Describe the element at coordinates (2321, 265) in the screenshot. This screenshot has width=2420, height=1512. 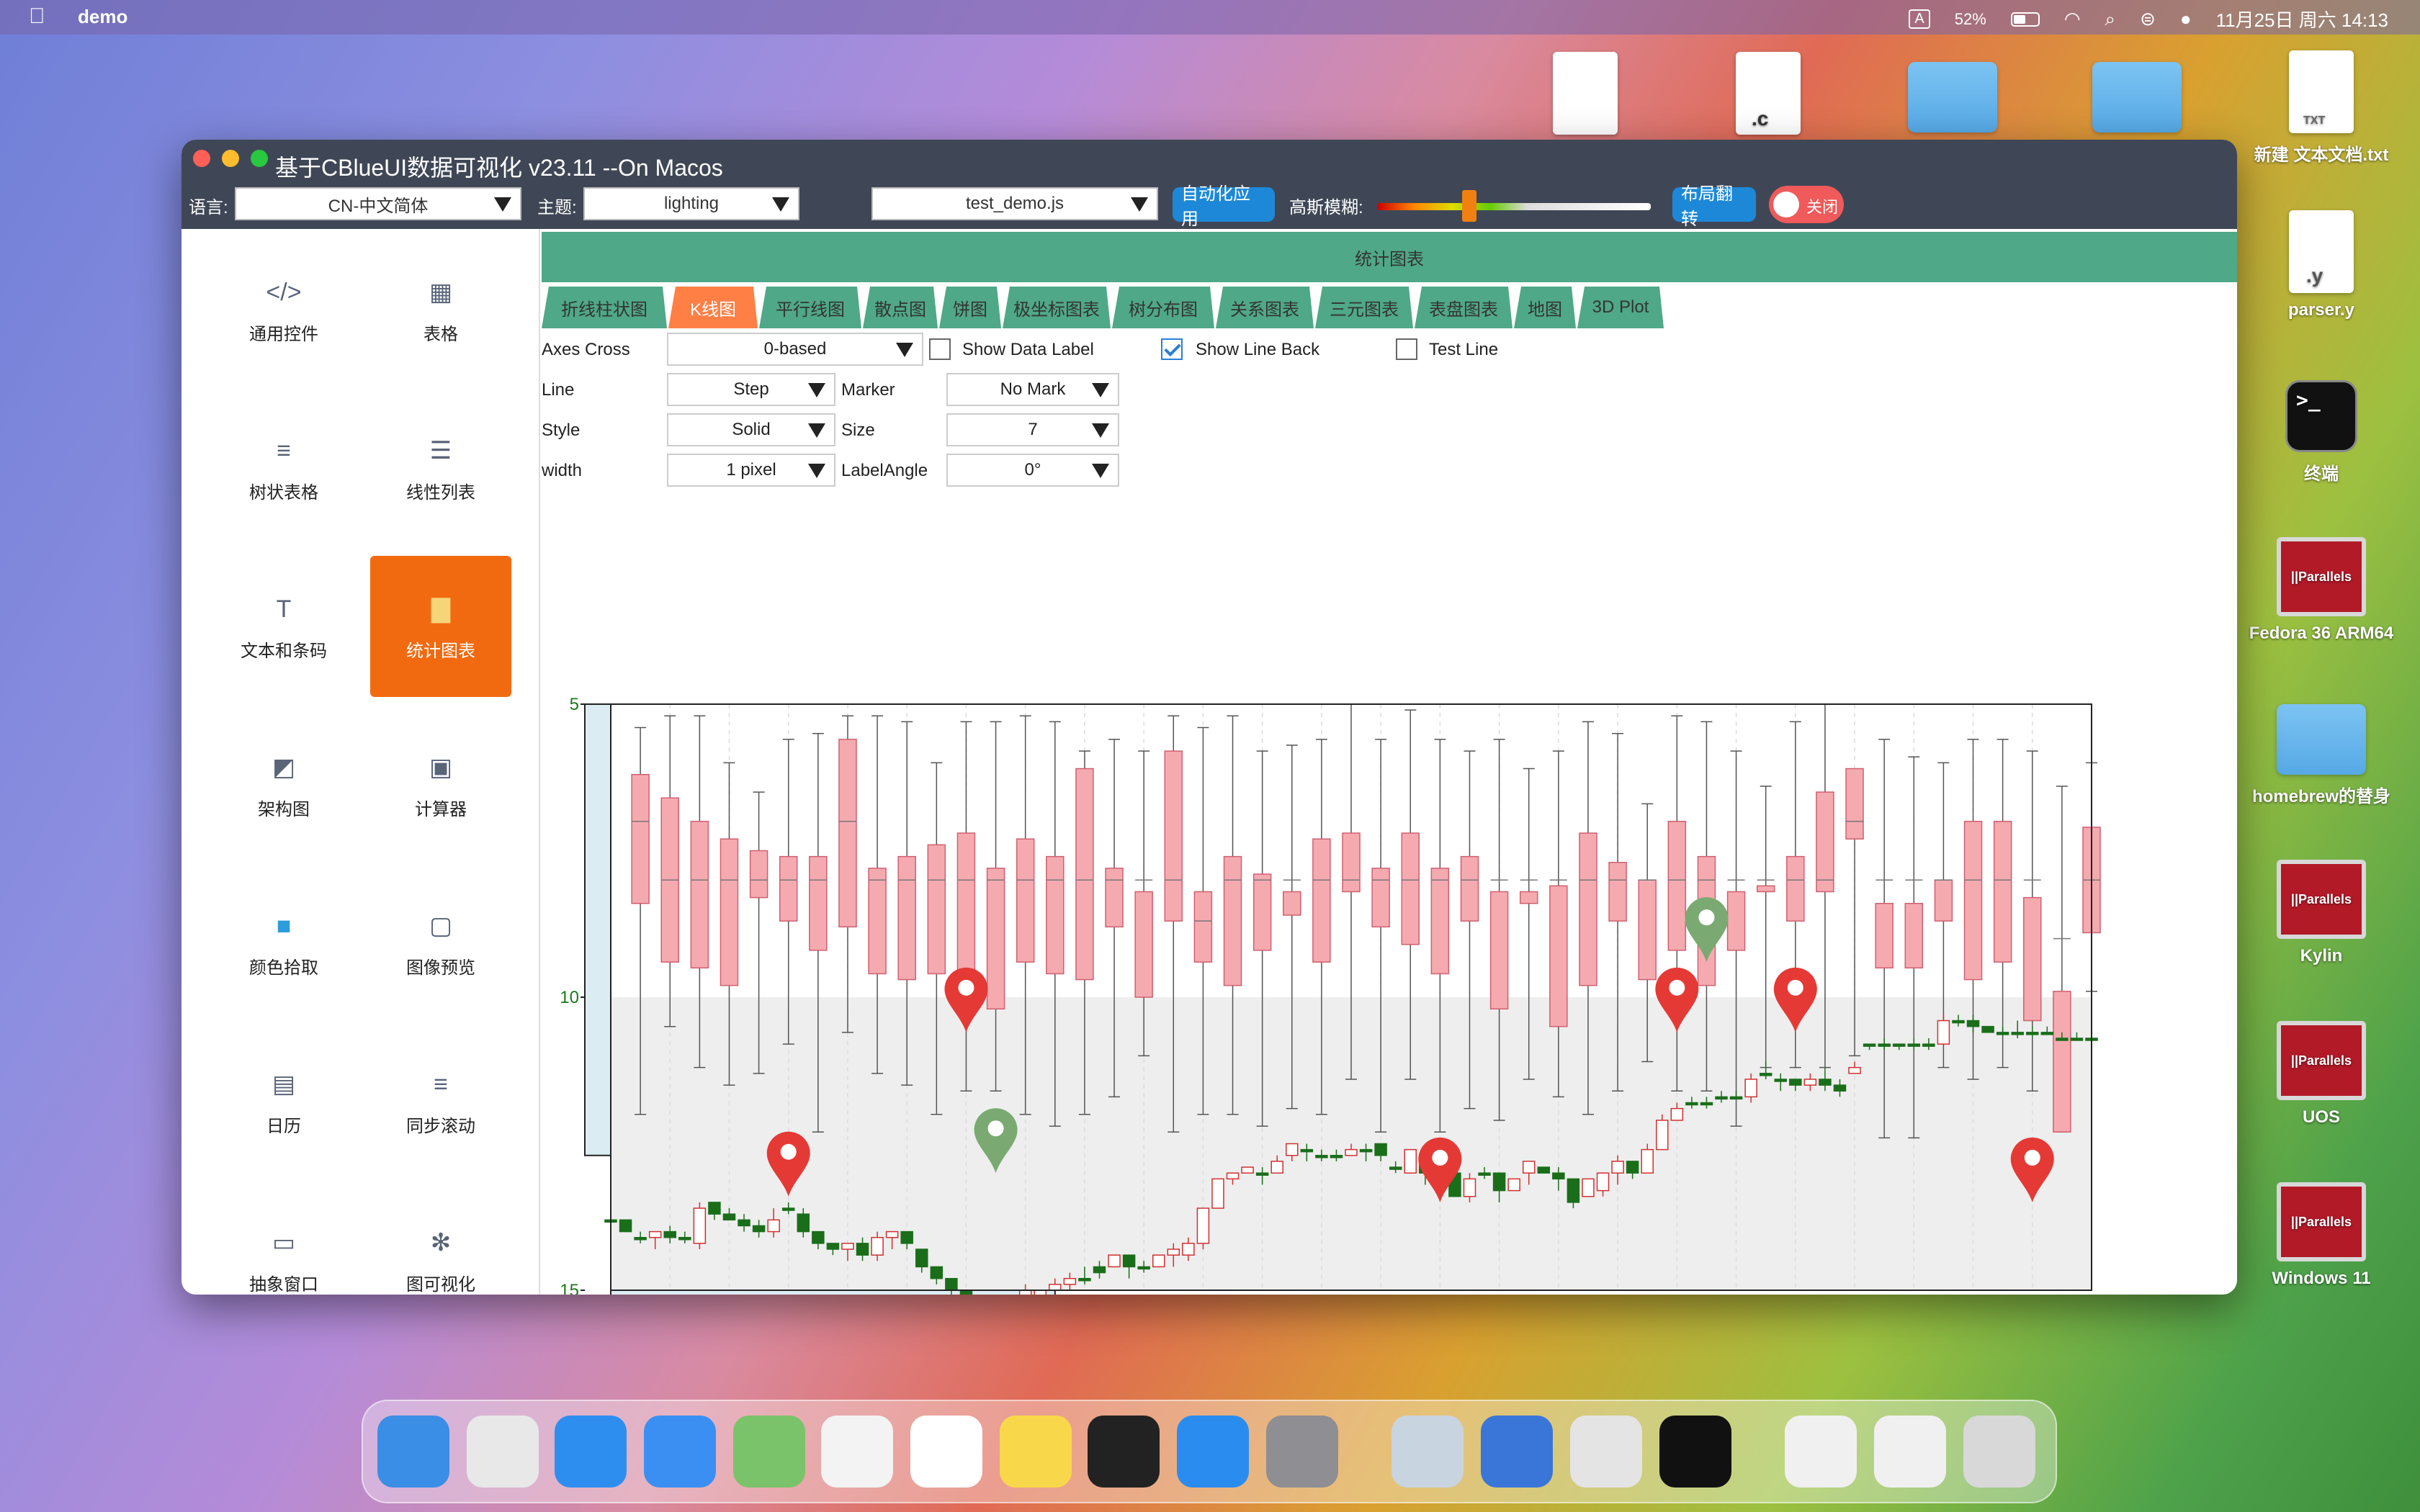
I see `desktop-parser-file: .y parser.y` at that location.